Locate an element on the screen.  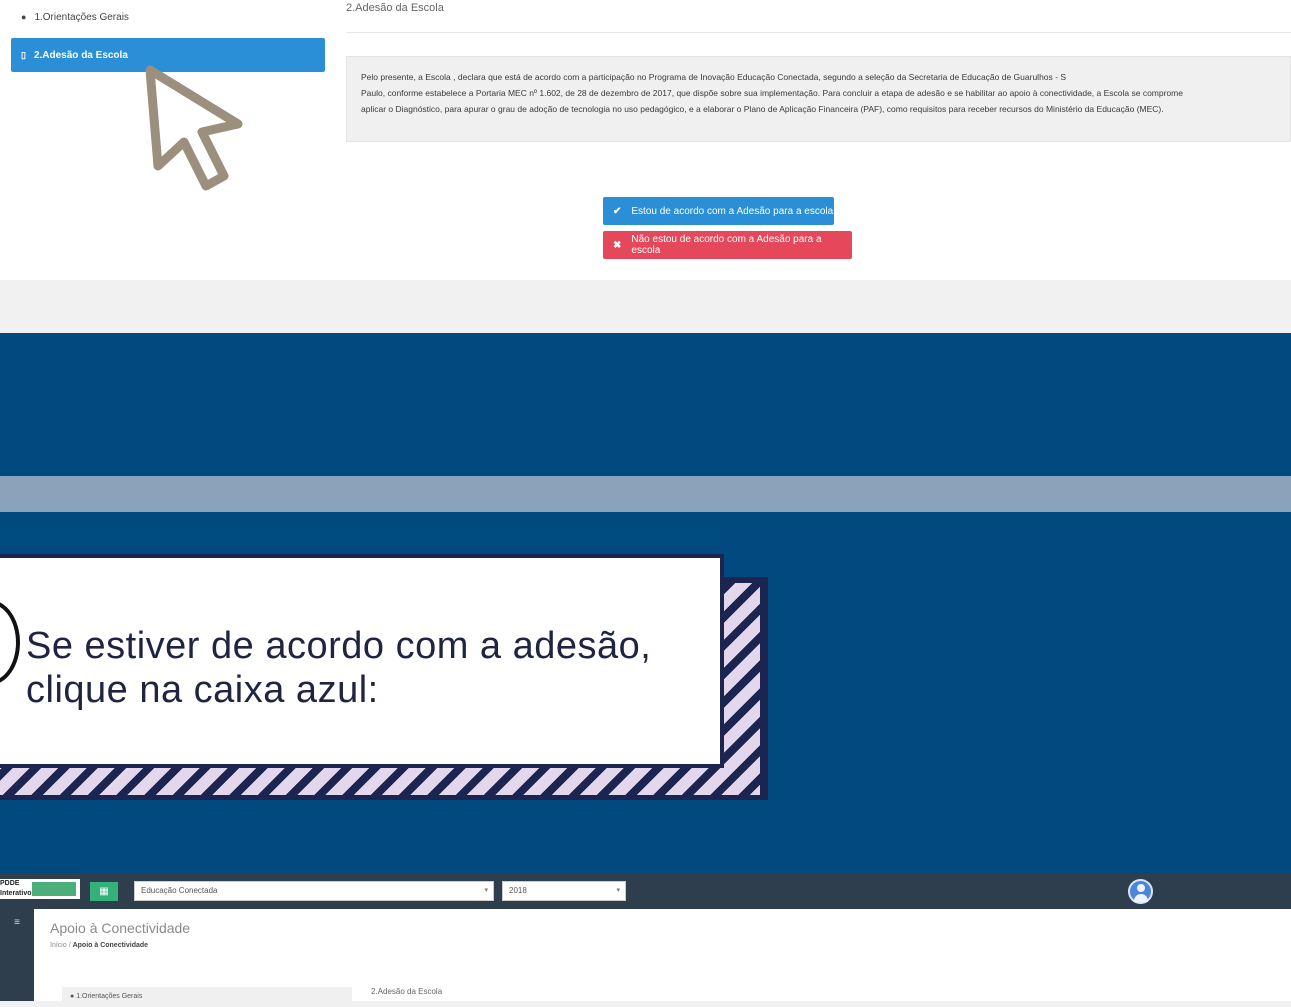
left-rail: ≡ is located at coordinates (17, 955).